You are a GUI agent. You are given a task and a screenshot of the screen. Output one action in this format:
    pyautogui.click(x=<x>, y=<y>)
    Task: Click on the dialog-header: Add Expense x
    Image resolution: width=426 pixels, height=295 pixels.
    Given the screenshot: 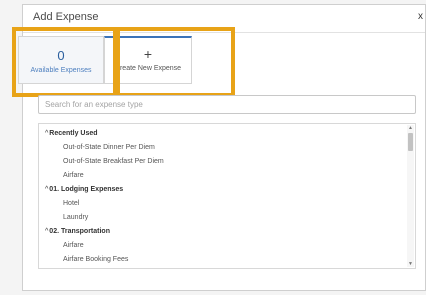 What is the action you would take?
    pyautogui.click(x=224, y=19)
    